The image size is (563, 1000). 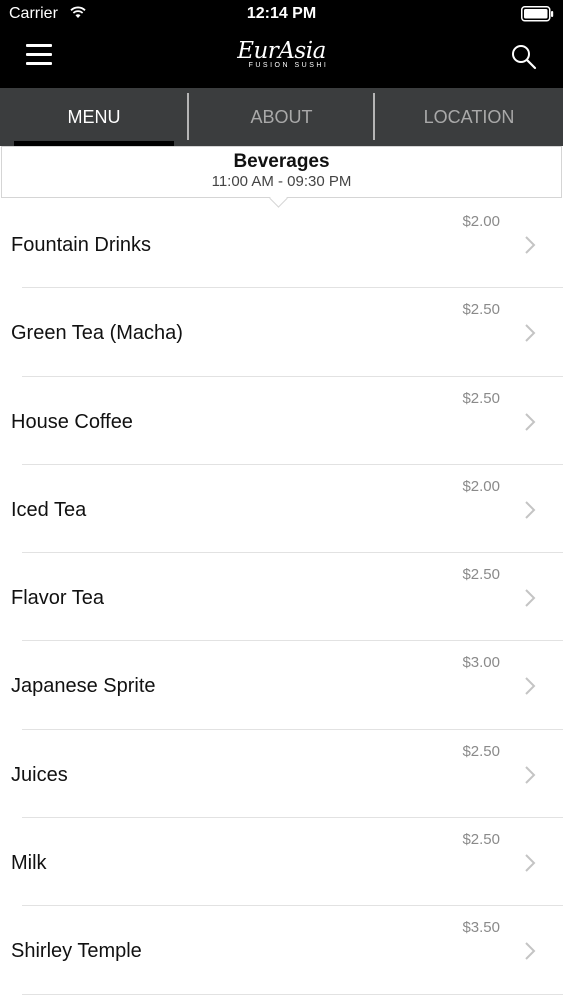 I want to click on section-title: Beverages, so click(x=281, y=161).